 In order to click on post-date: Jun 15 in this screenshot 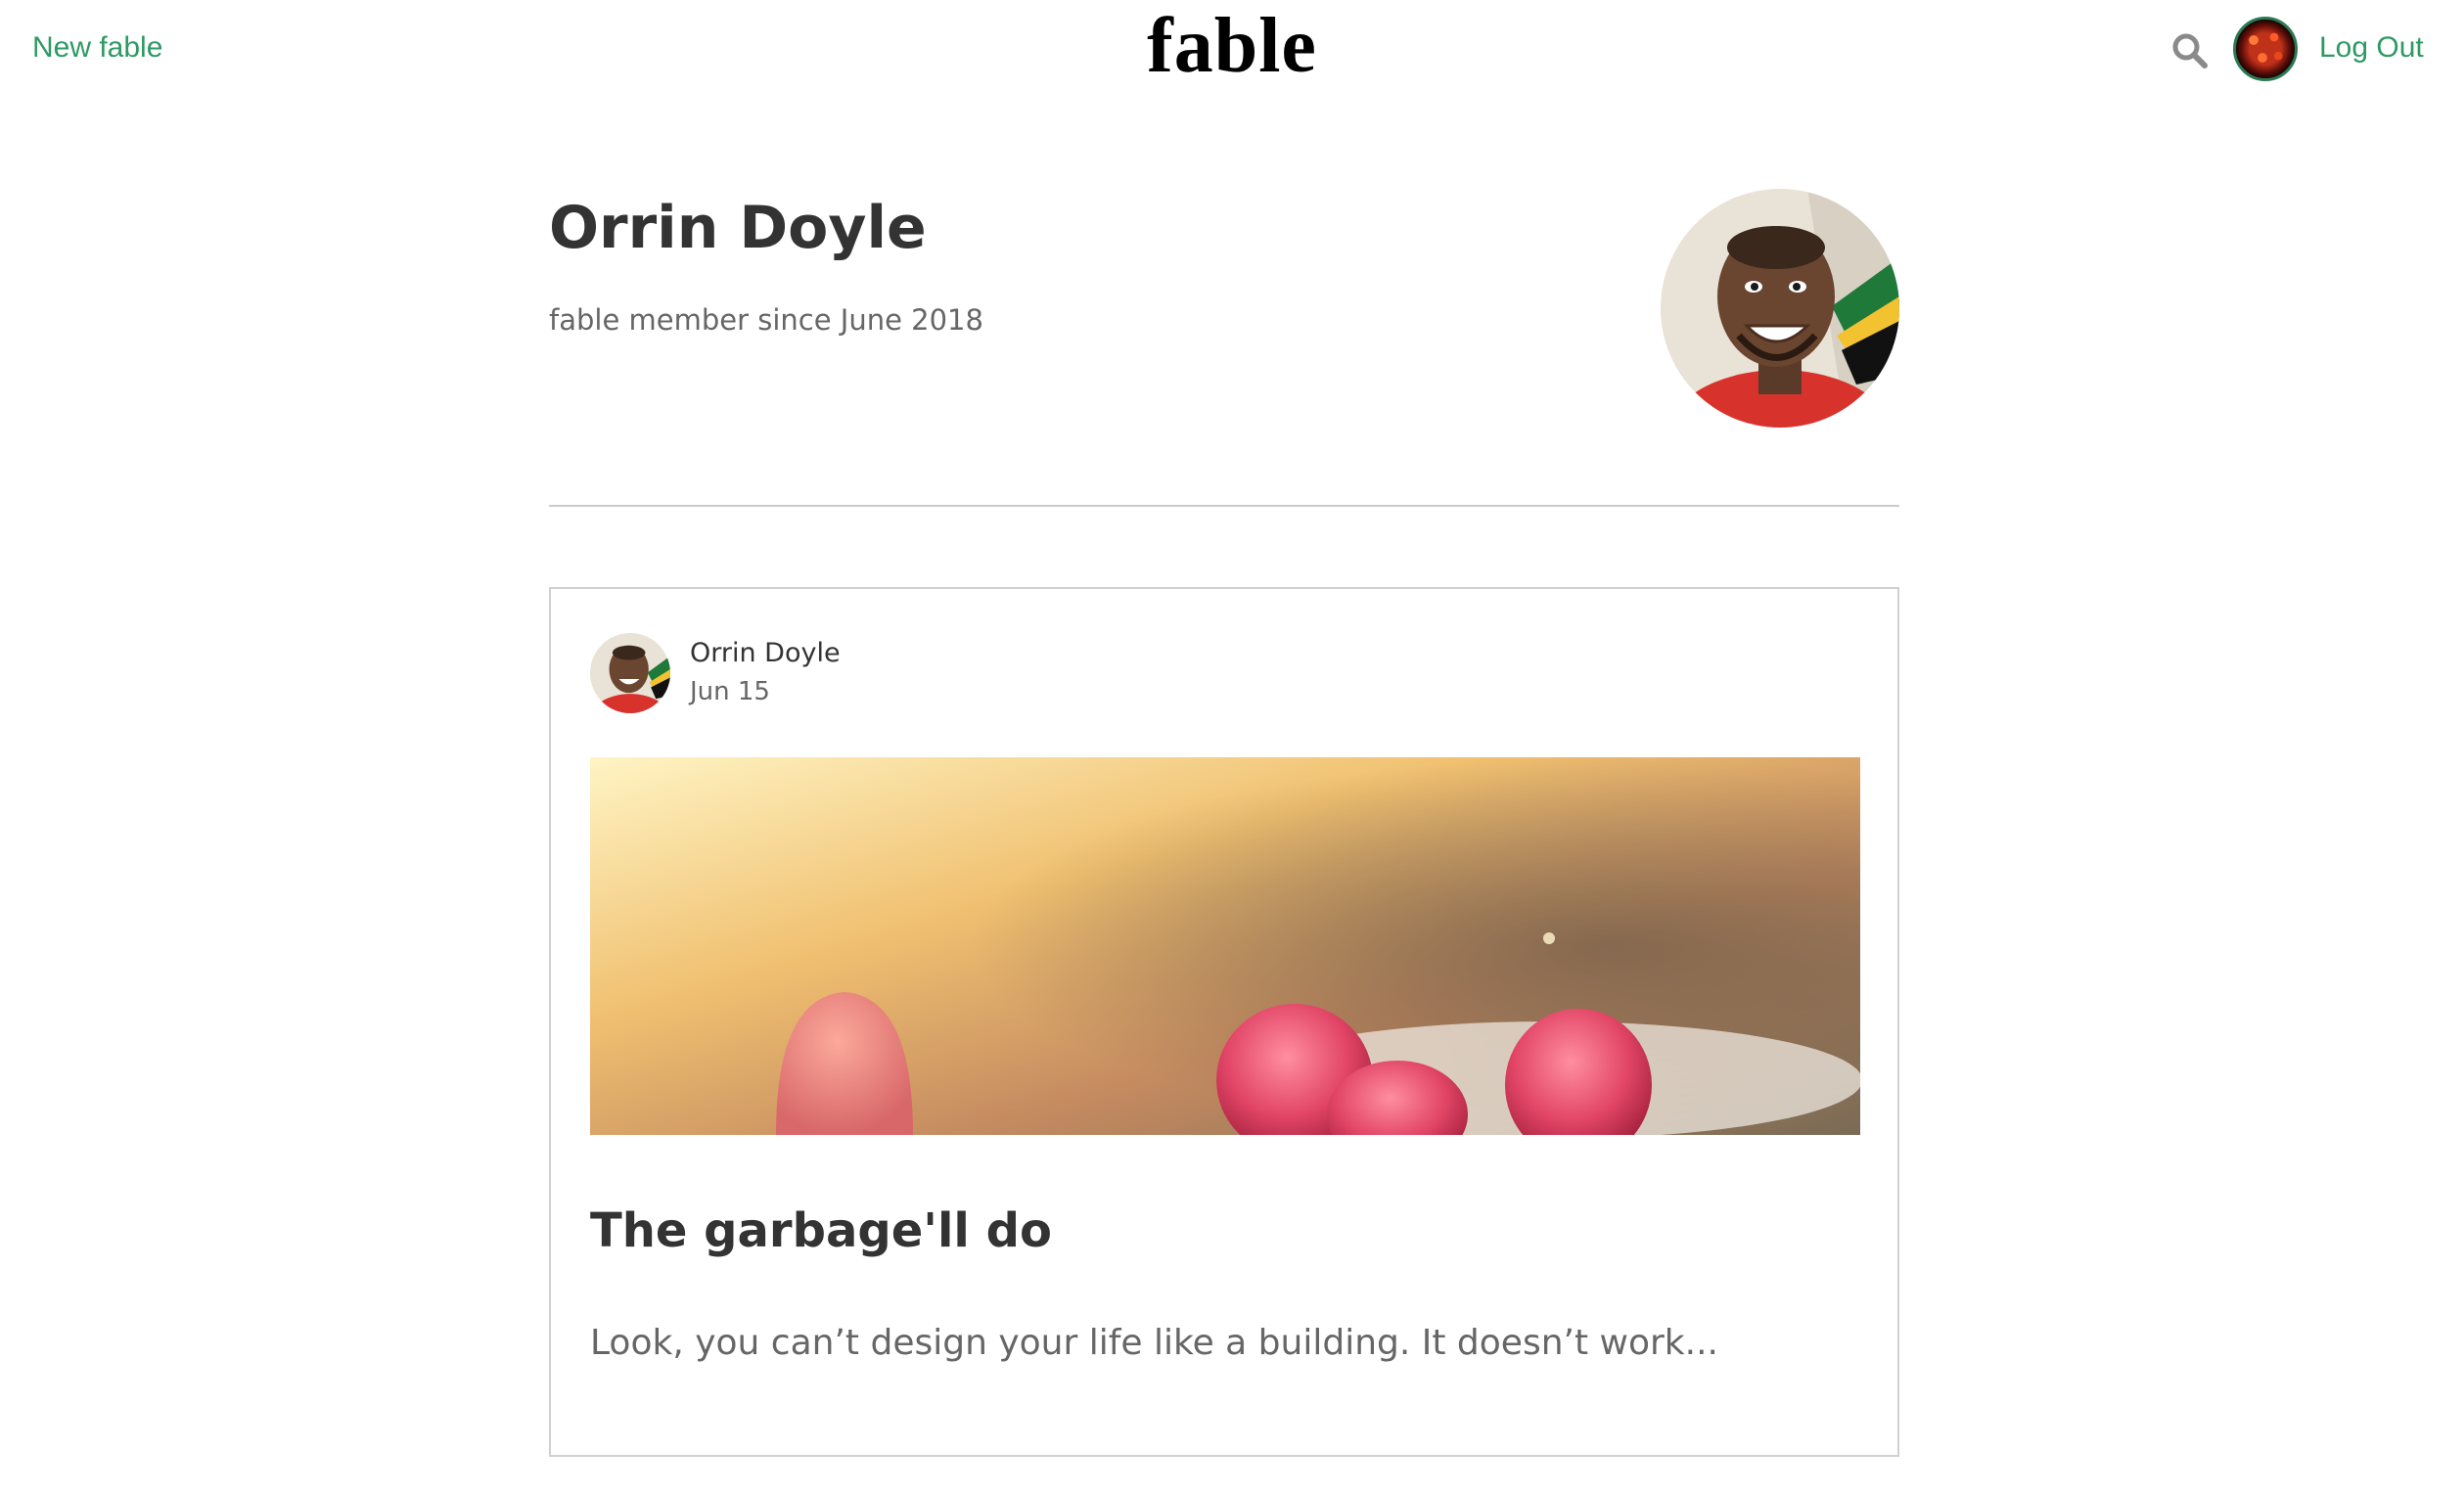, I will do `click(730, 691)`.